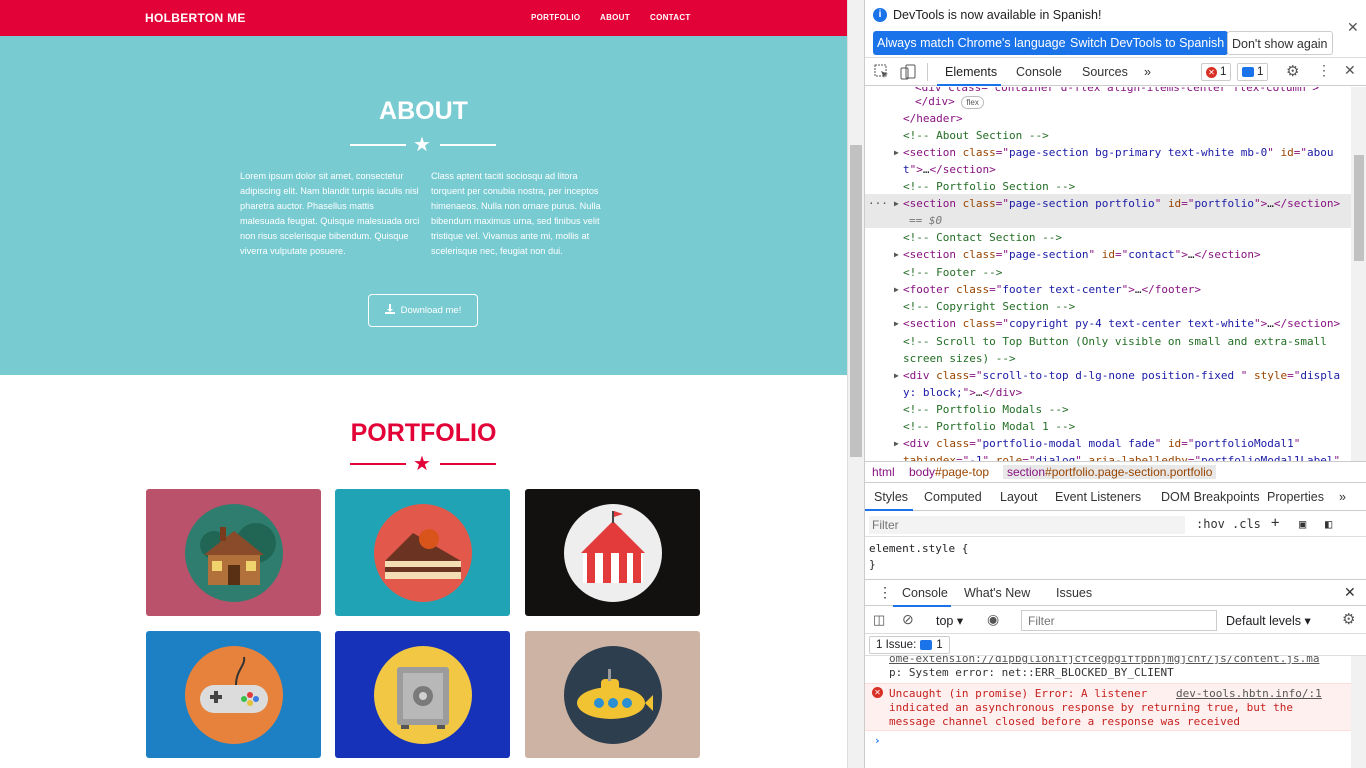 The image size is (1366, 768). Describe the element at coordinates (378, 464) in the screenshot. I see `portfolio-divider-left` at that location.